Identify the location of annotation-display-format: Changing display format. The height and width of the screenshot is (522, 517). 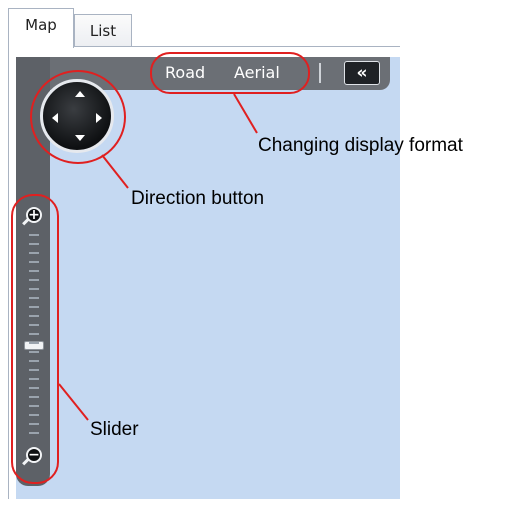
(360, 145).